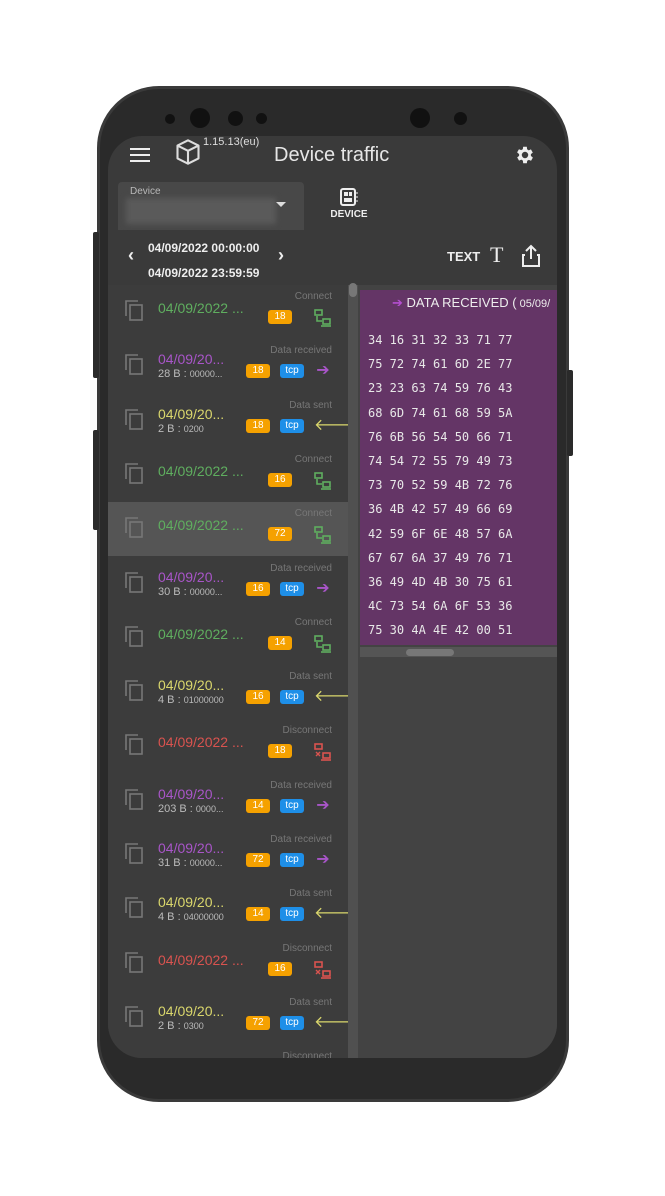 The width and height of the screenshot is (665, 1196). What do you see at coordinates (228, 1051) in the screenshot?
I see `event-row: Disconnect` at bounding box center [228, 1051].